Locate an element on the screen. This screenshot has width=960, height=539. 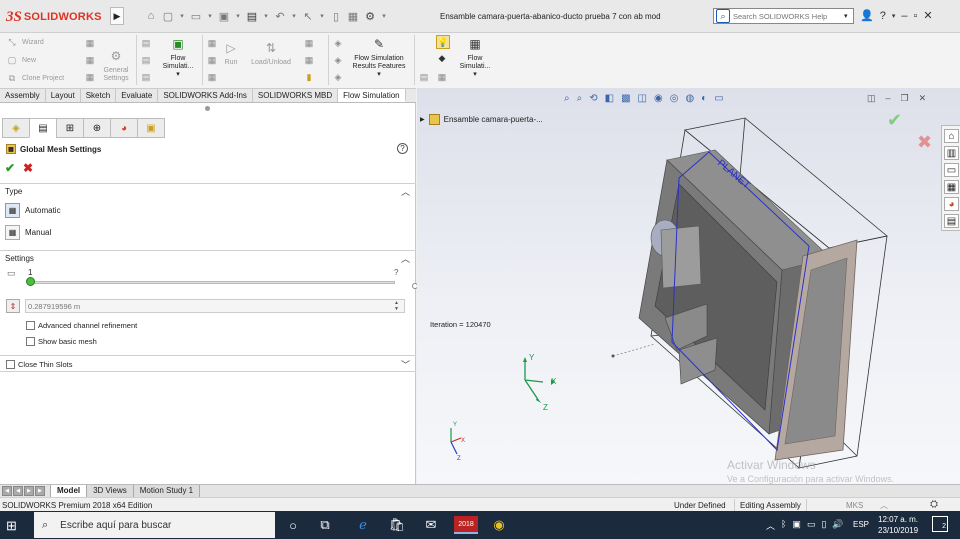
edge-browser-icon: ℯ is located at coordinates (363, 525).